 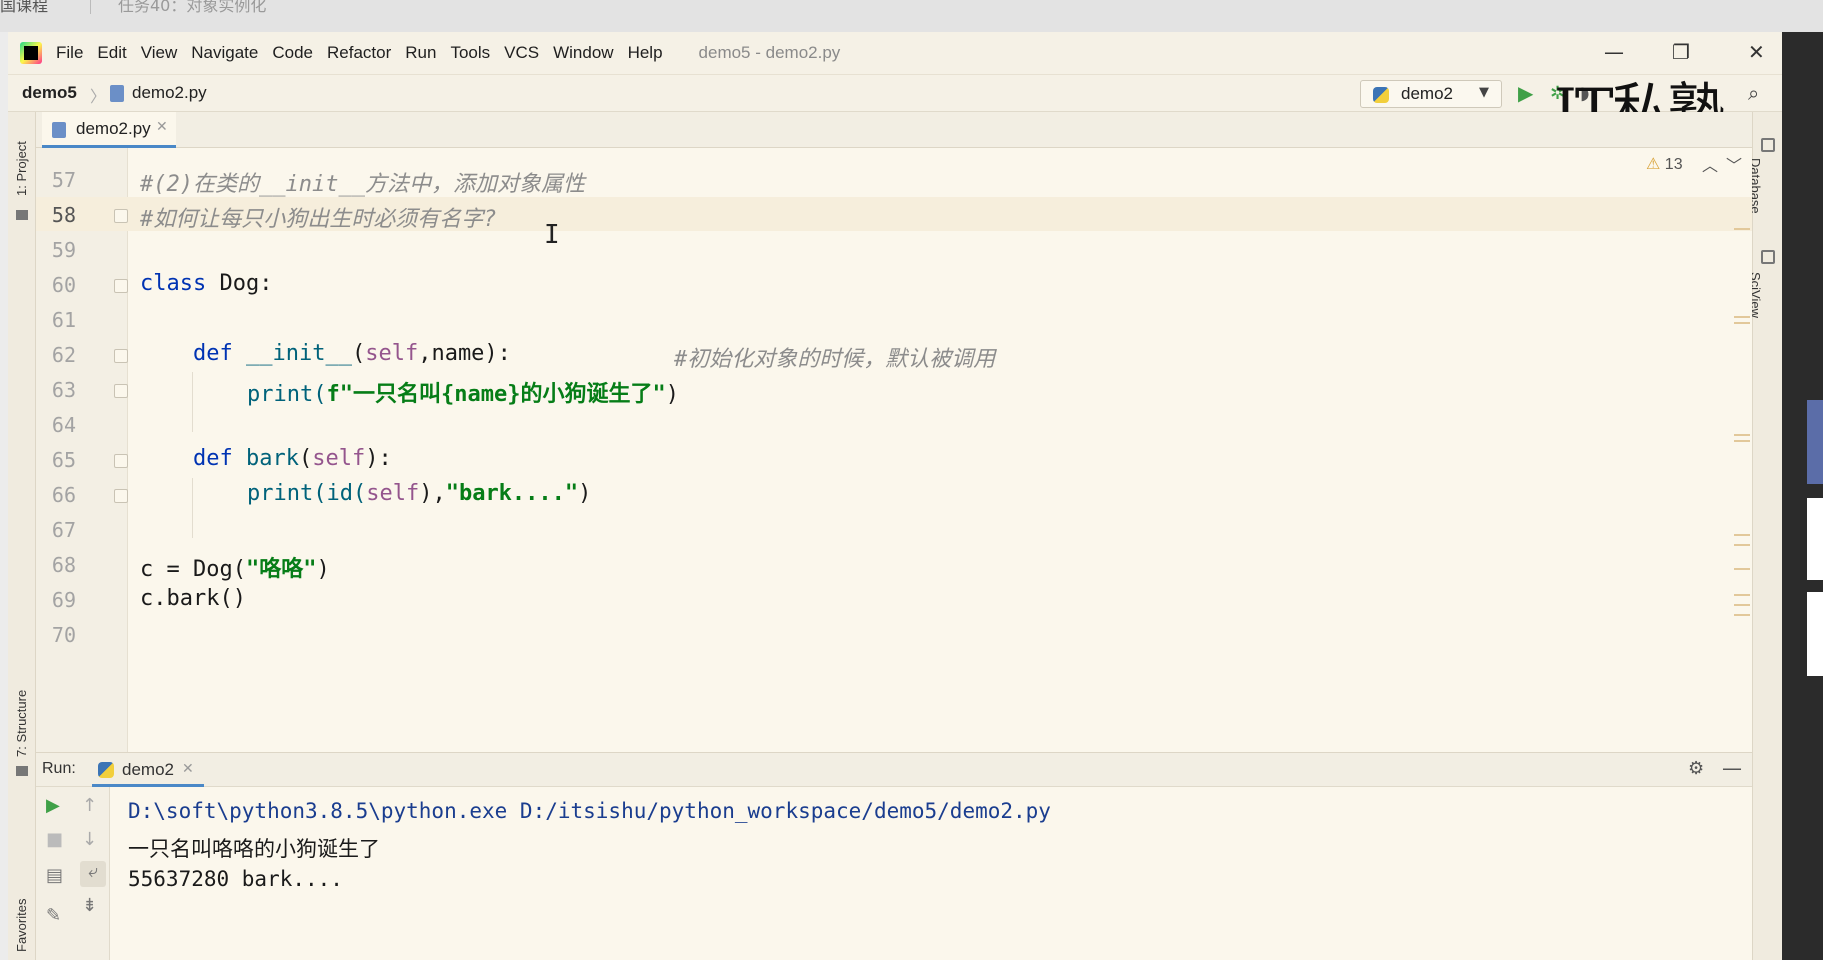 What do you see at coordinates (63, 320) in the screenshot?
I see `line-number: 61` at bounding box center [63, 320].